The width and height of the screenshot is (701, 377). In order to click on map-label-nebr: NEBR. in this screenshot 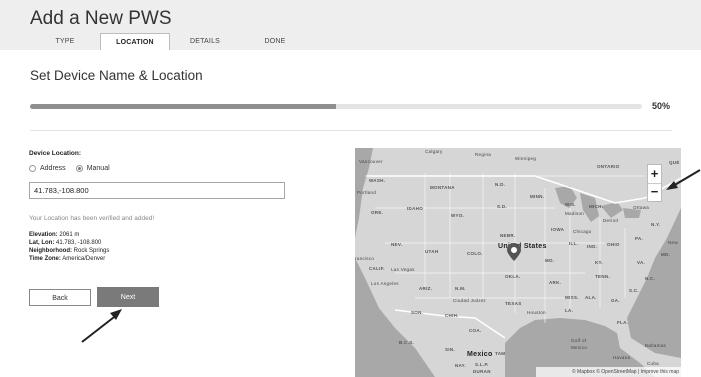, I will do `click(508, 235)`.